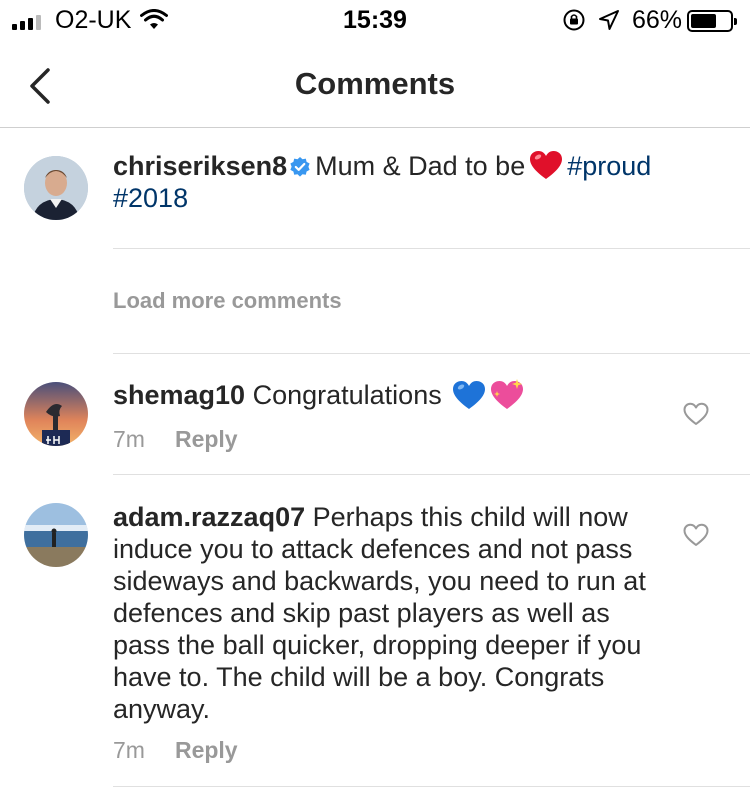 This screenshot has width=750, height=796. What do you see at coordinates (375, 21) in the screenshot?
I see `status-bar: O2-UK 15:39 66%` at bounding box center [375, 21].